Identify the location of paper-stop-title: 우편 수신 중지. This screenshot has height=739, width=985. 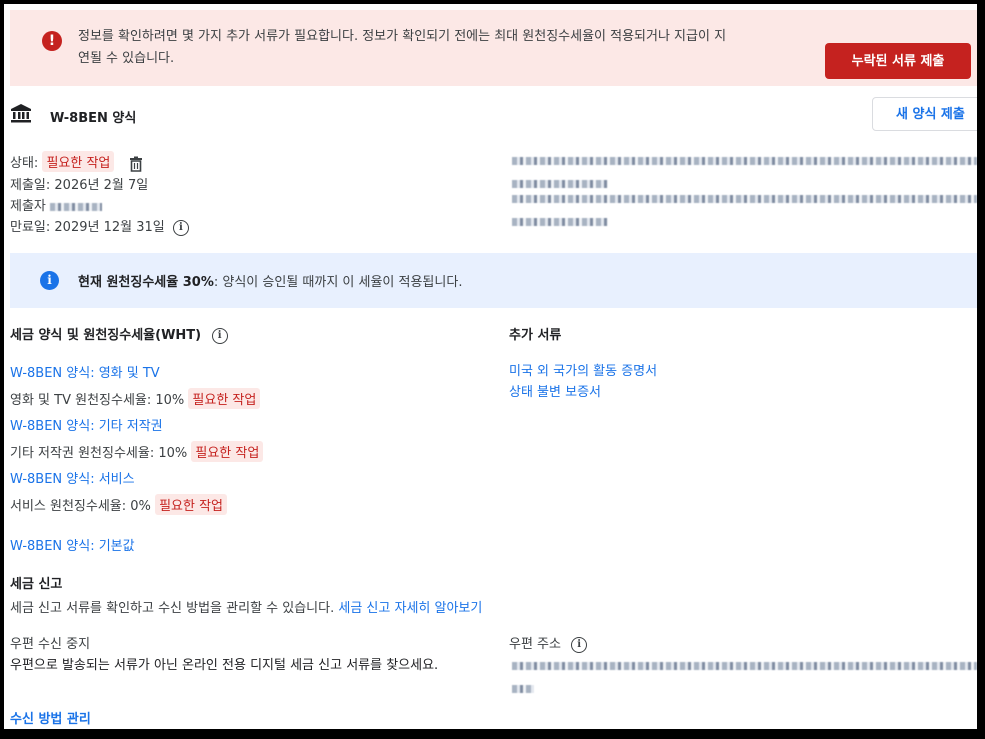
(50, 644).